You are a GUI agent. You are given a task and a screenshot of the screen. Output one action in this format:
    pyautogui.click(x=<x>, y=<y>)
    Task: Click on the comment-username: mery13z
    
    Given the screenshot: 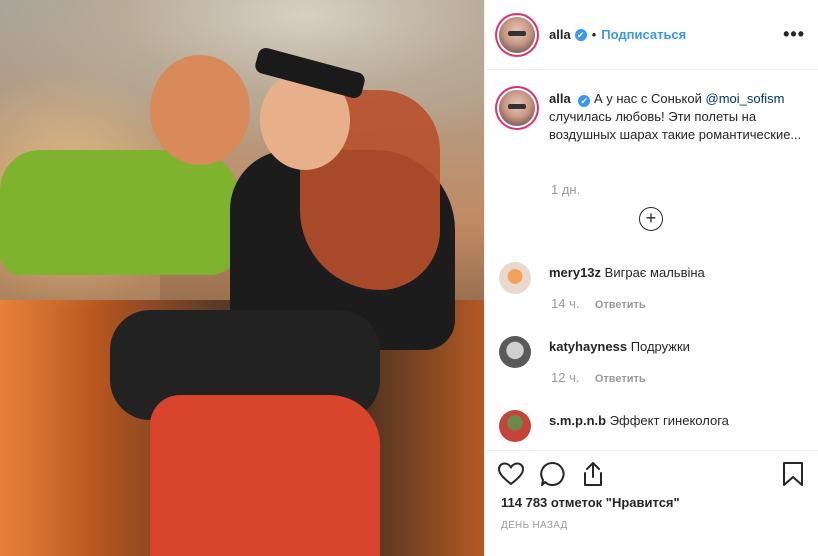 What is the action you would take?
    pyautogui.click(x=575, y=272)
    